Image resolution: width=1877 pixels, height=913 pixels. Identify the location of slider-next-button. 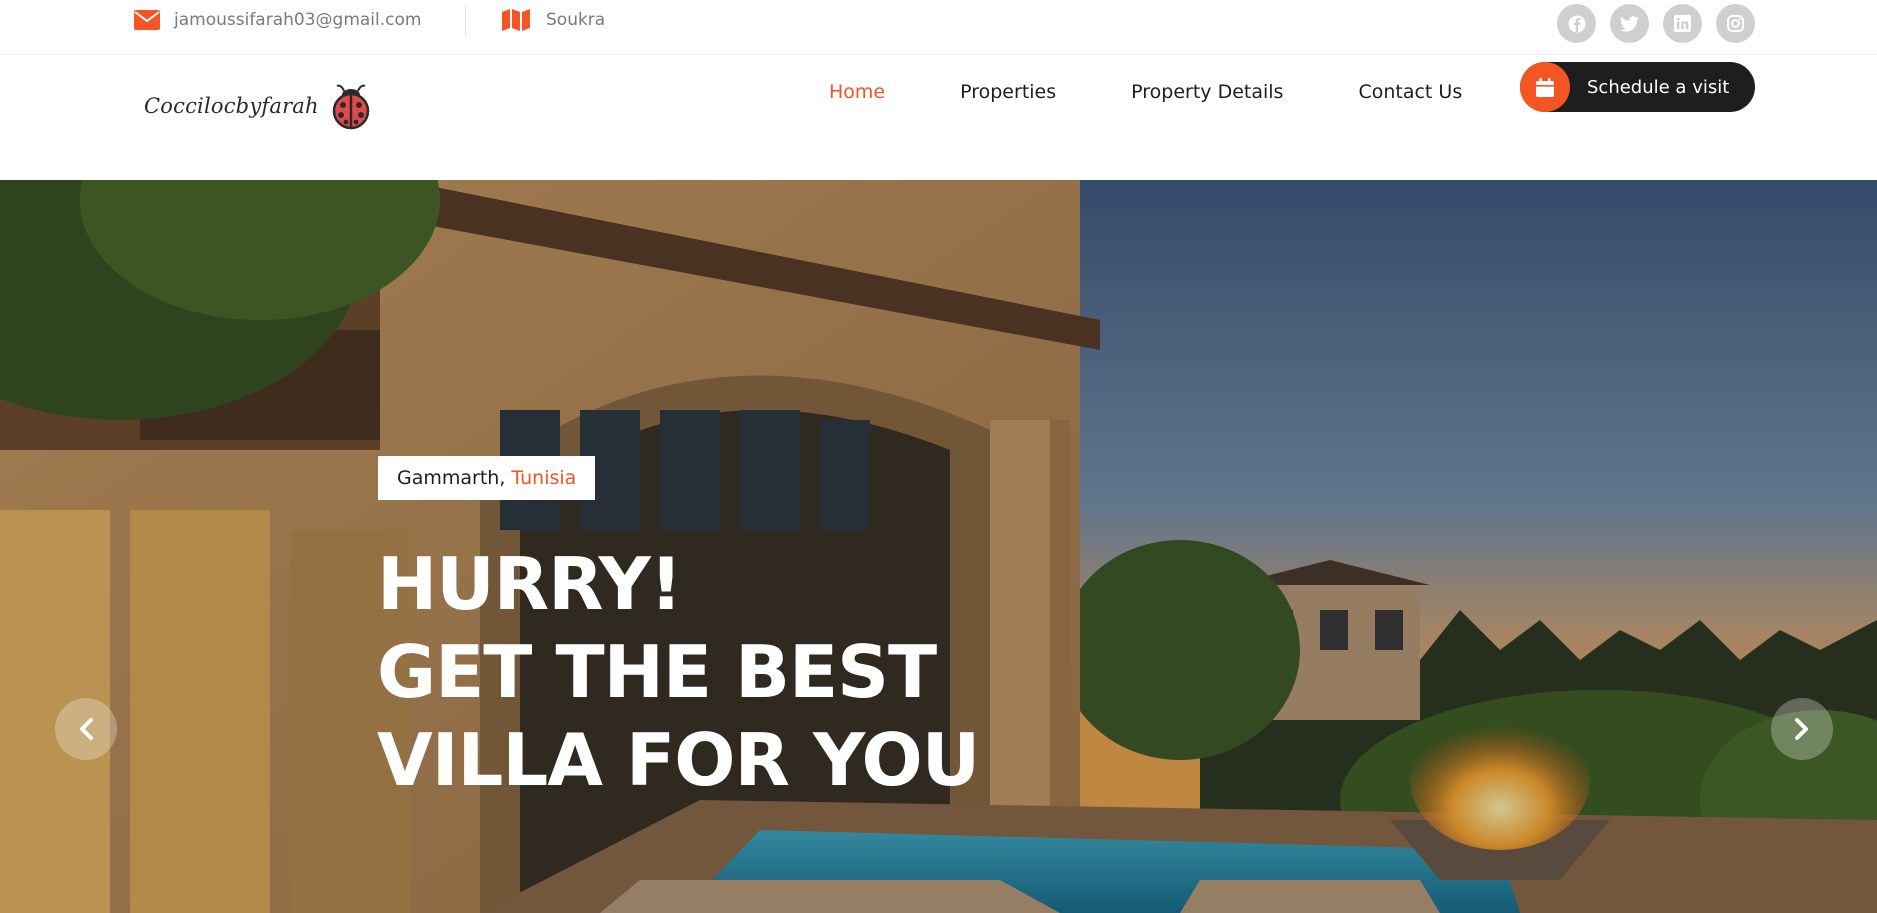
(1802, 729).